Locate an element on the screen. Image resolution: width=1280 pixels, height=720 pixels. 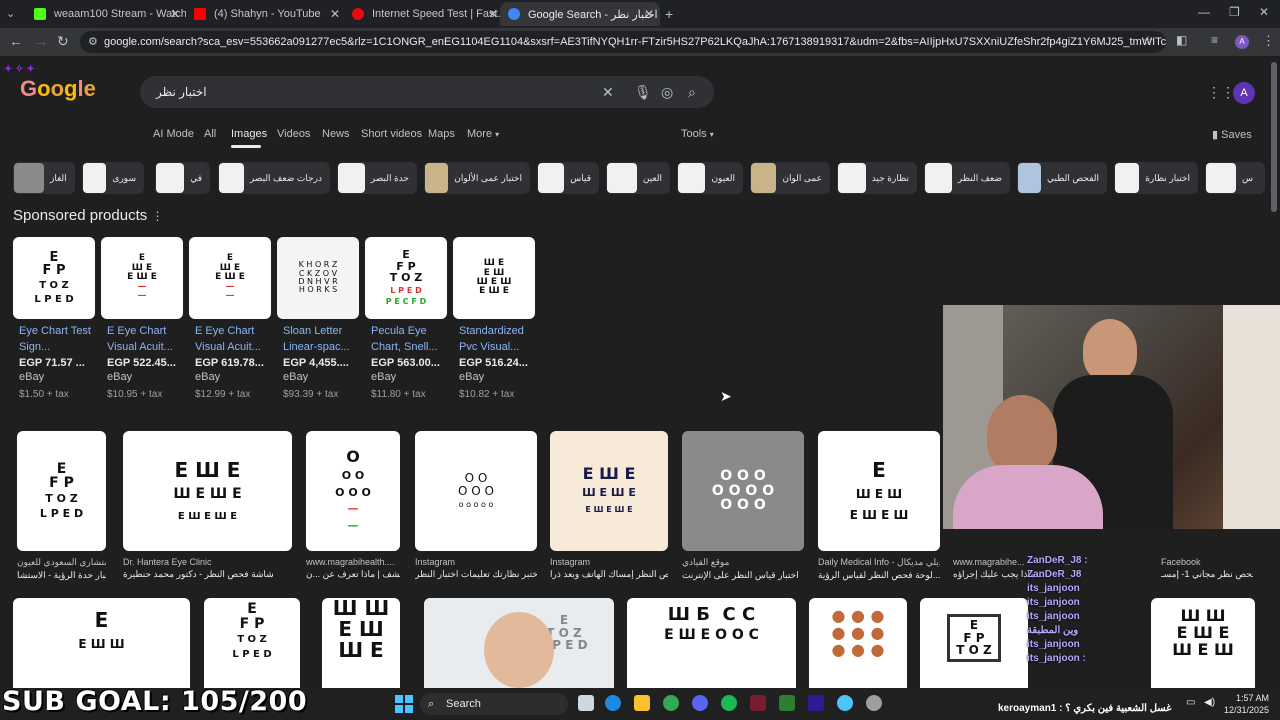
clear-search-icon: ✕ is located at coordinates (608, 92).